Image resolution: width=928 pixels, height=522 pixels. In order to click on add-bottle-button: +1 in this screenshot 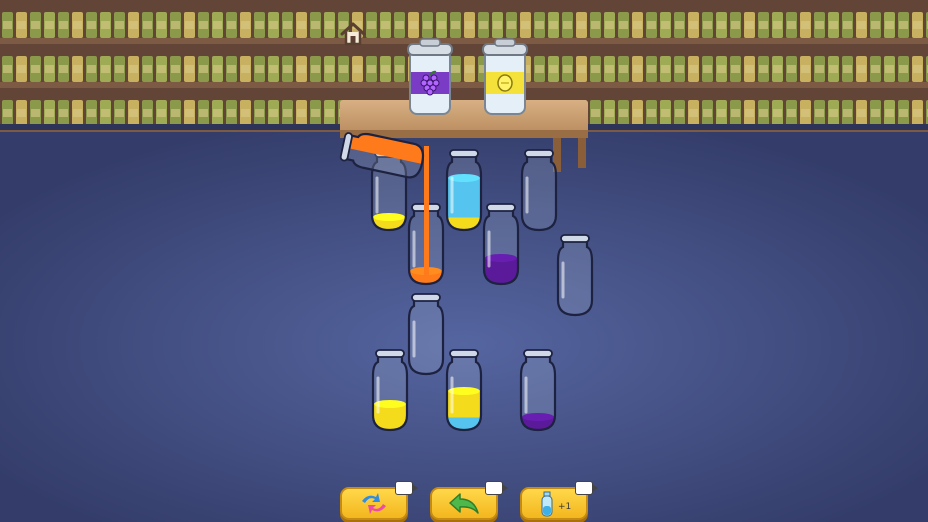, I will do `click(559, 500)`.